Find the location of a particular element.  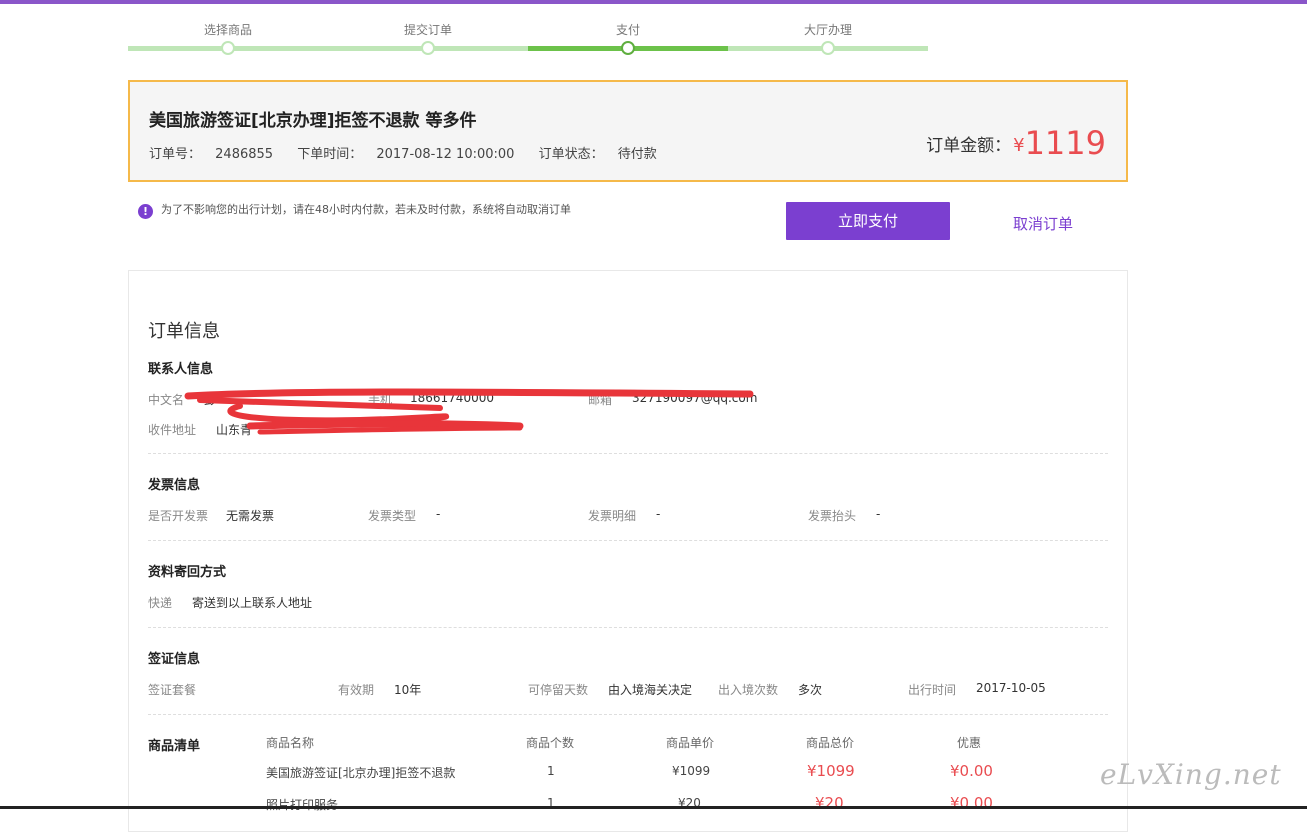

invoice-detail-value: - is located at coordinates (658, 514).